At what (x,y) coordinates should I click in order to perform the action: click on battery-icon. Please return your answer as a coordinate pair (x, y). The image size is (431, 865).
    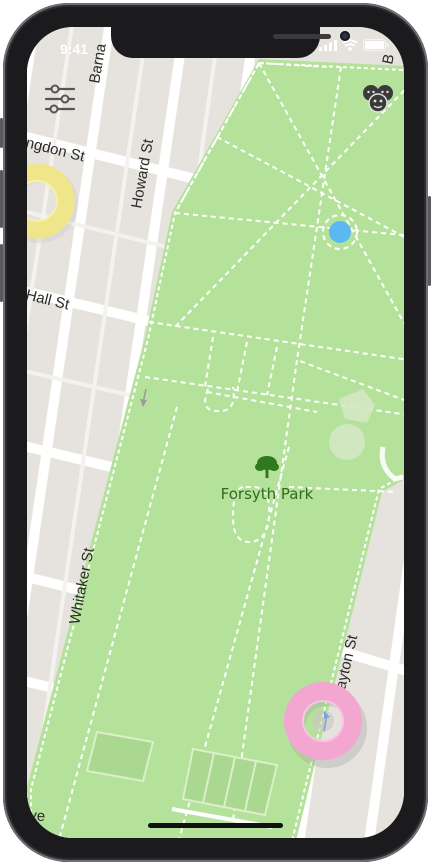
    Looking at the image, I should click on (376, 45).